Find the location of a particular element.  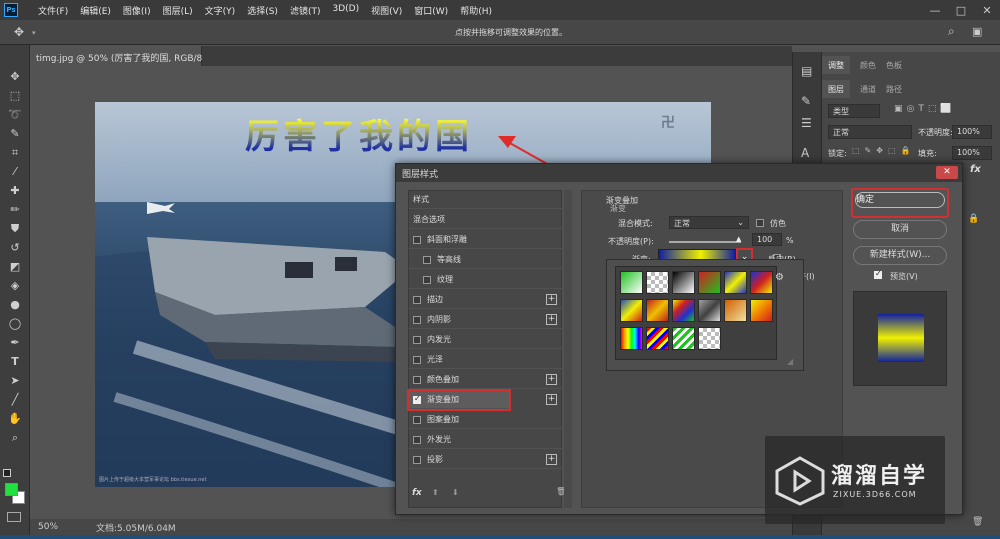

style-item-5: 描边 is located at coordinates (486, 300).